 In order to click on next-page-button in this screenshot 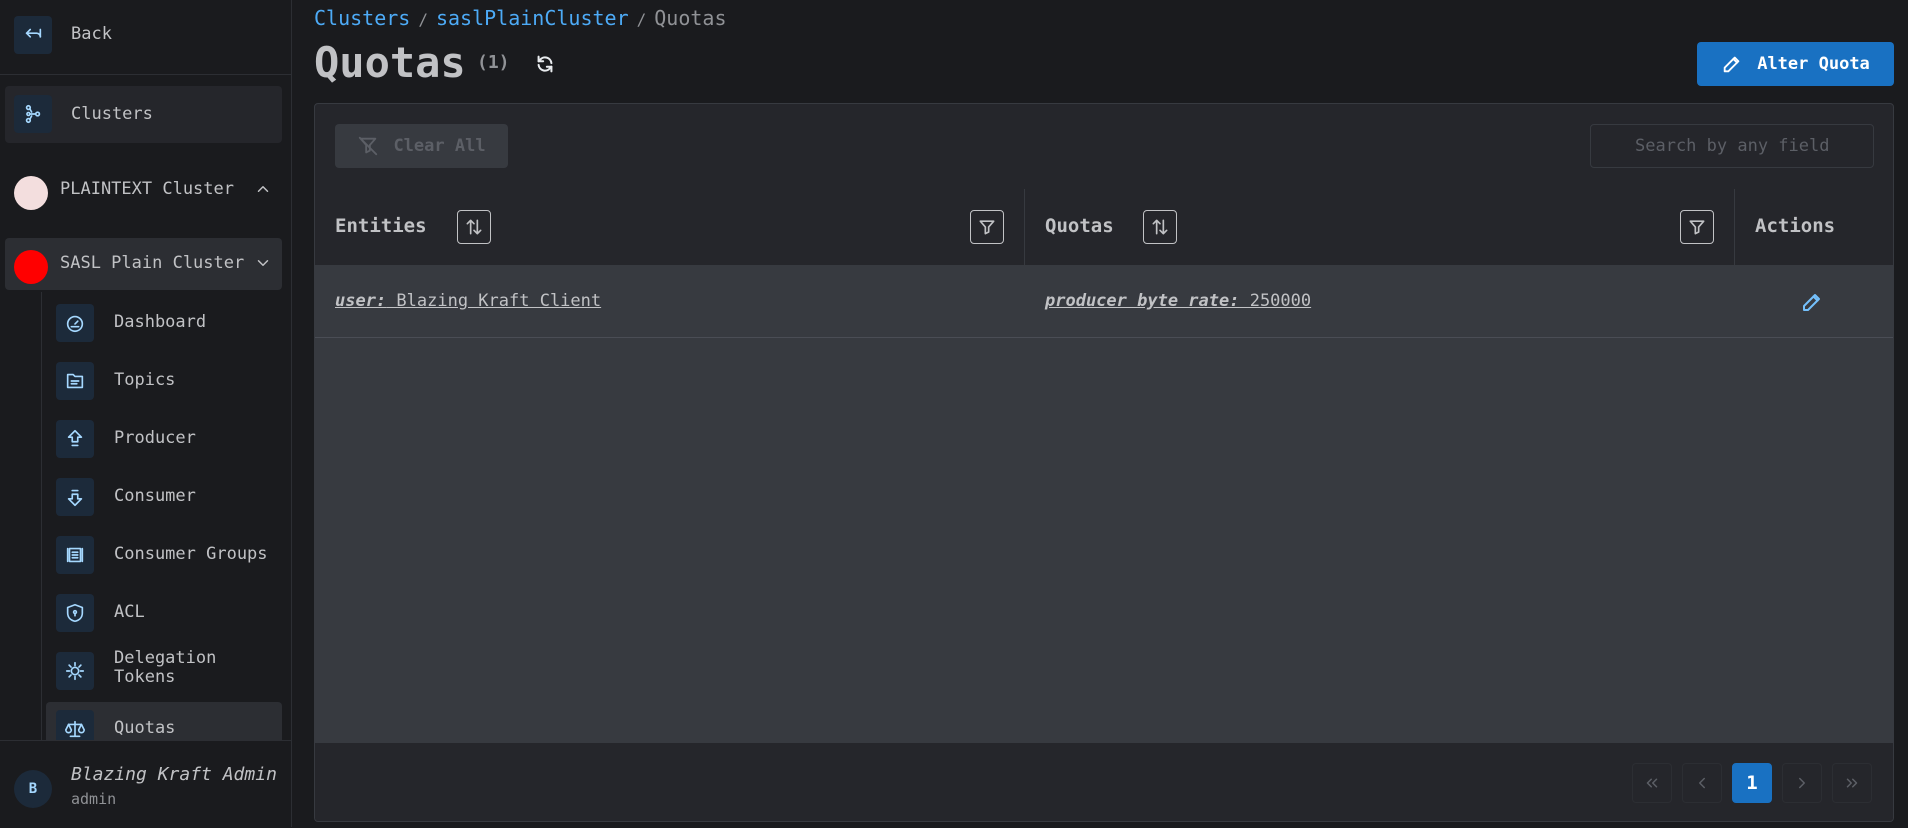, I will do `click(1802, 783)`.